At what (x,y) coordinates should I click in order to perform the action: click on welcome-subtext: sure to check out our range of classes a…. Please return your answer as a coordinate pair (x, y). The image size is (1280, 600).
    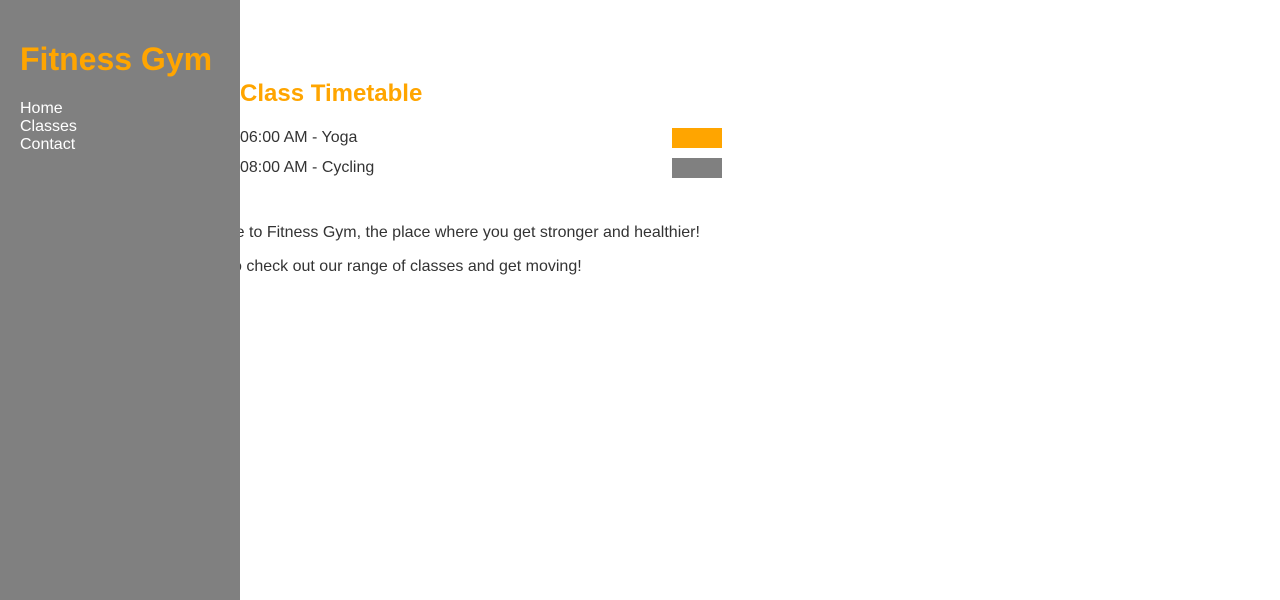
    Looking at the image, I should click on (387, 266).